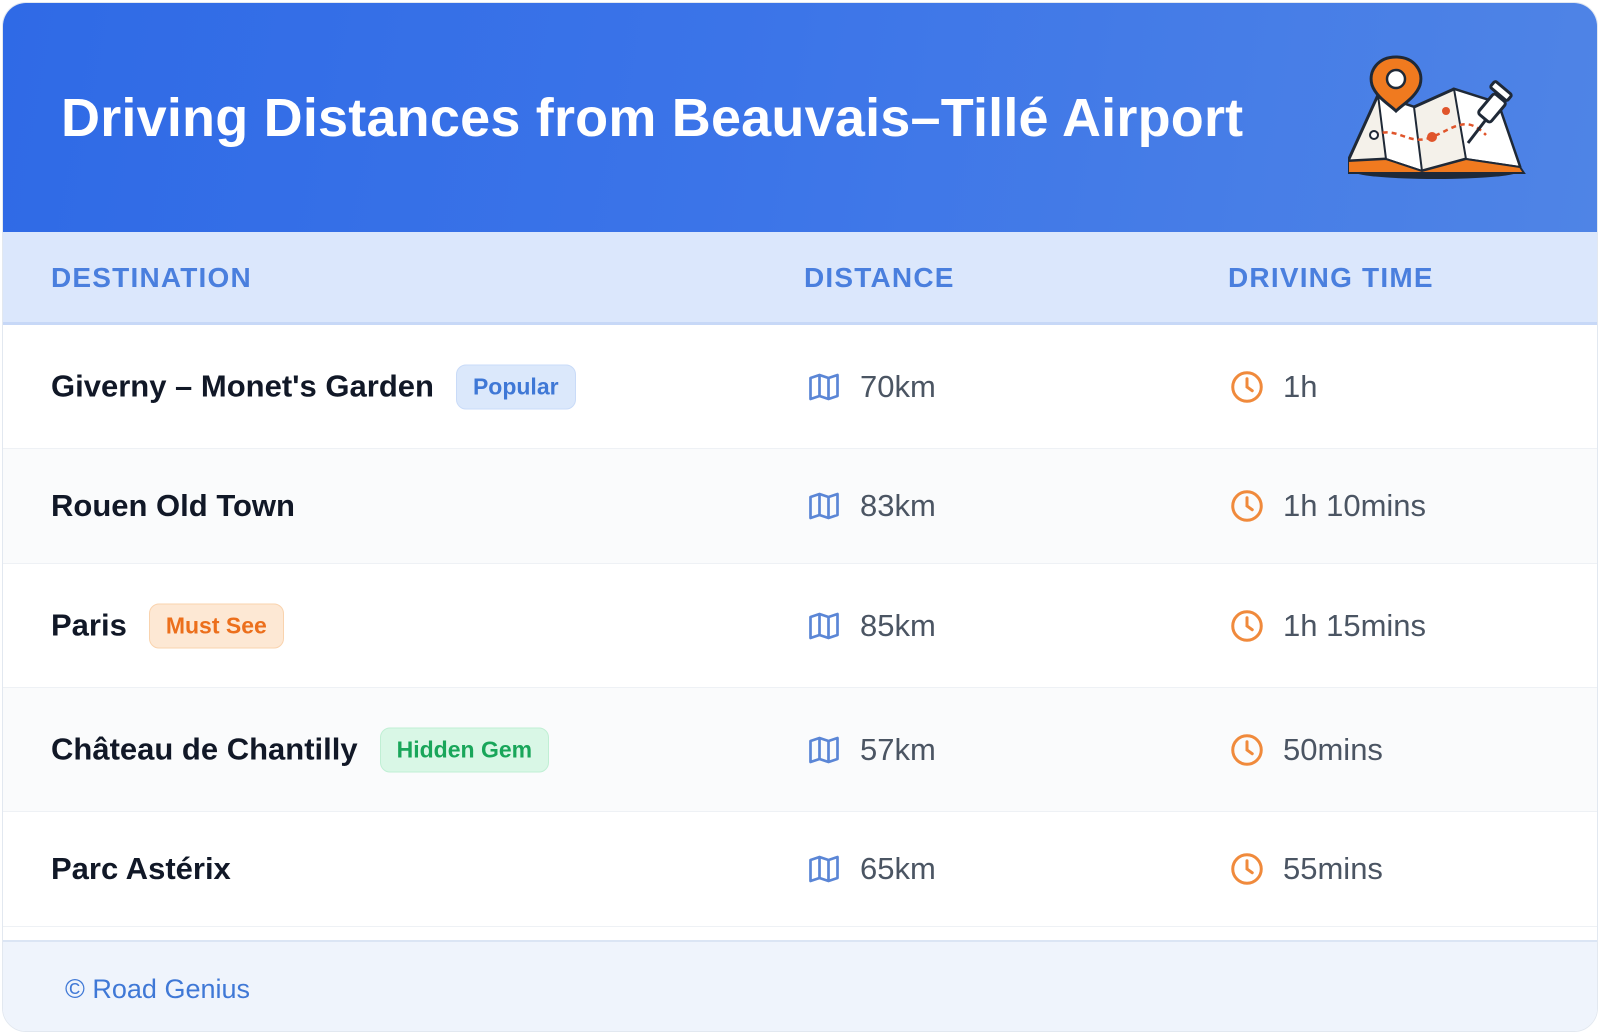 Image resolution: width=1604 pixels, height=1034 pixels. I want to click on map-illustration-icon, so click(1437, 117).